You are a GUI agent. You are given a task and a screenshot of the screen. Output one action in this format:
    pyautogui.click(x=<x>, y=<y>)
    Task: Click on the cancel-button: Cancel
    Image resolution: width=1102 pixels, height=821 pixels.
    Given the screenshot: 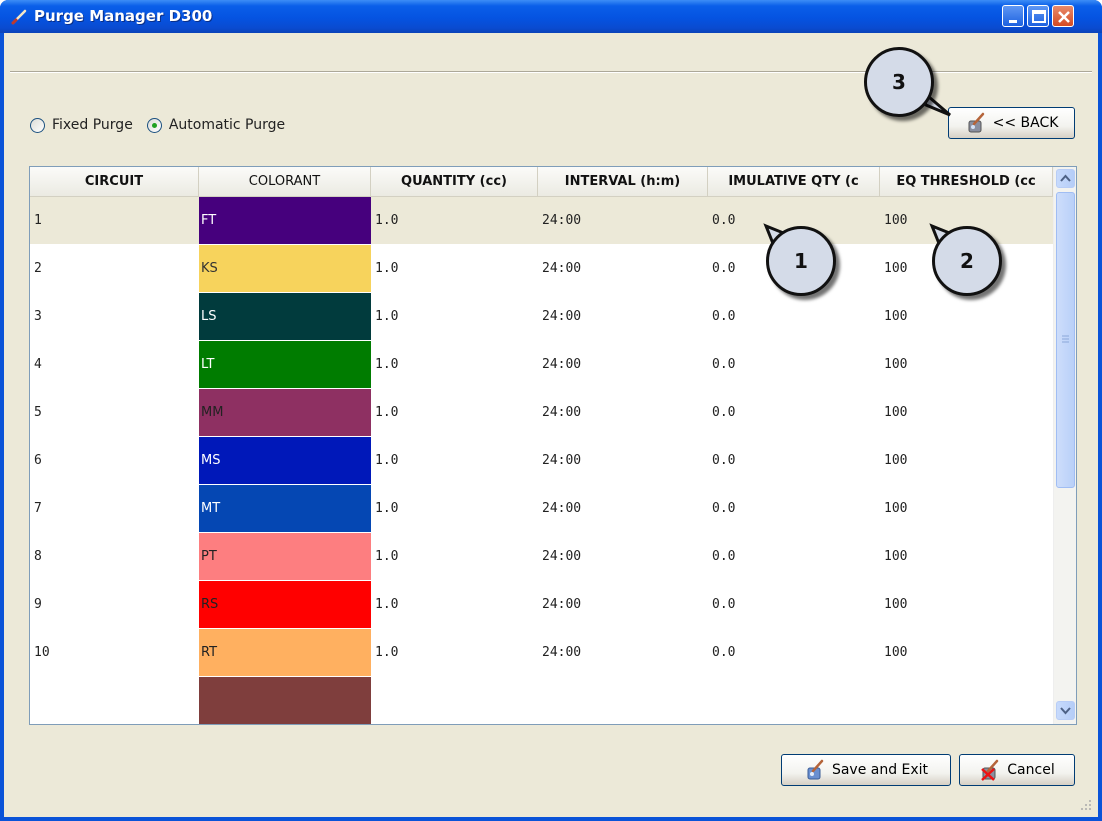 What is the action you would take?
    pyautogui.click(x=1017, y=770)
    